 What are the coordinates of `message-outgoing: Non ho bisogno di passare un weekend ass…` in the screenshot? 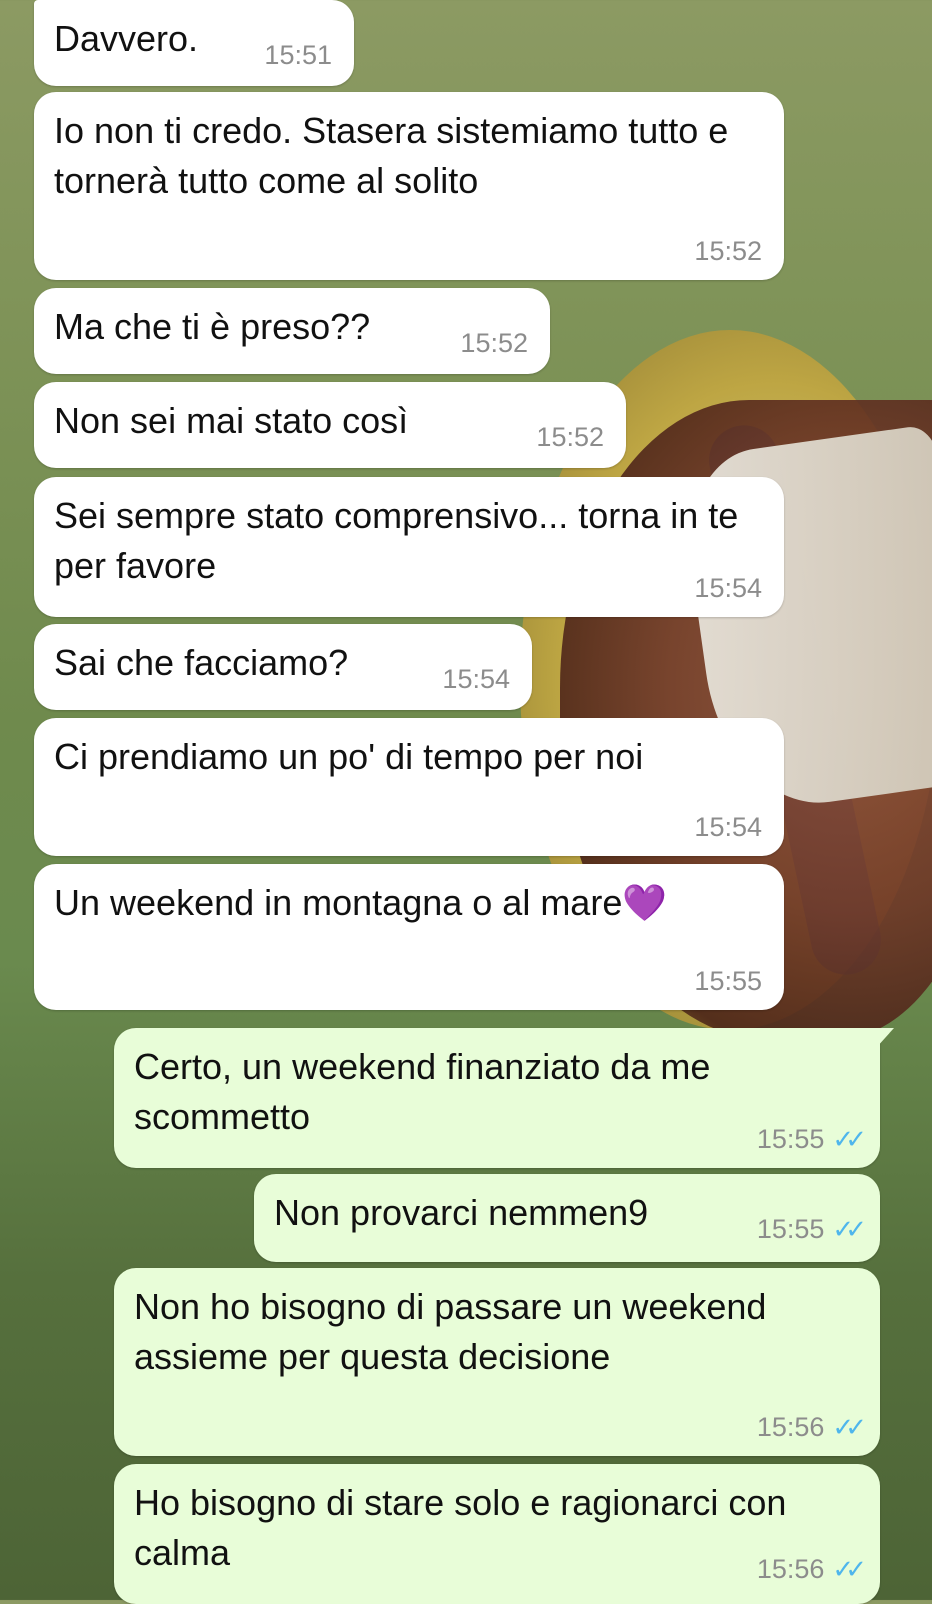 It's located at (497, 1362).